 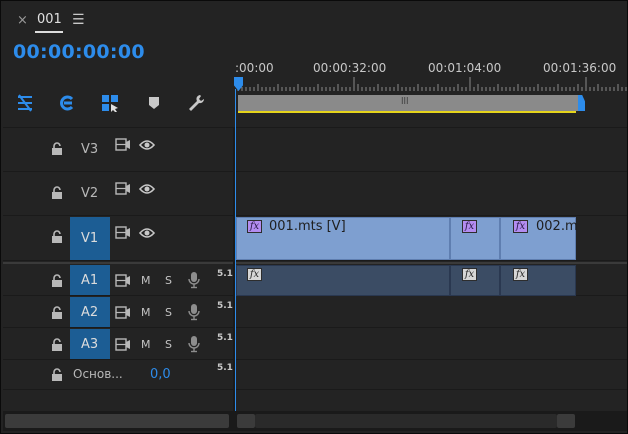 I want to click on microphone-icon-a3, so click(x=194, y=345).